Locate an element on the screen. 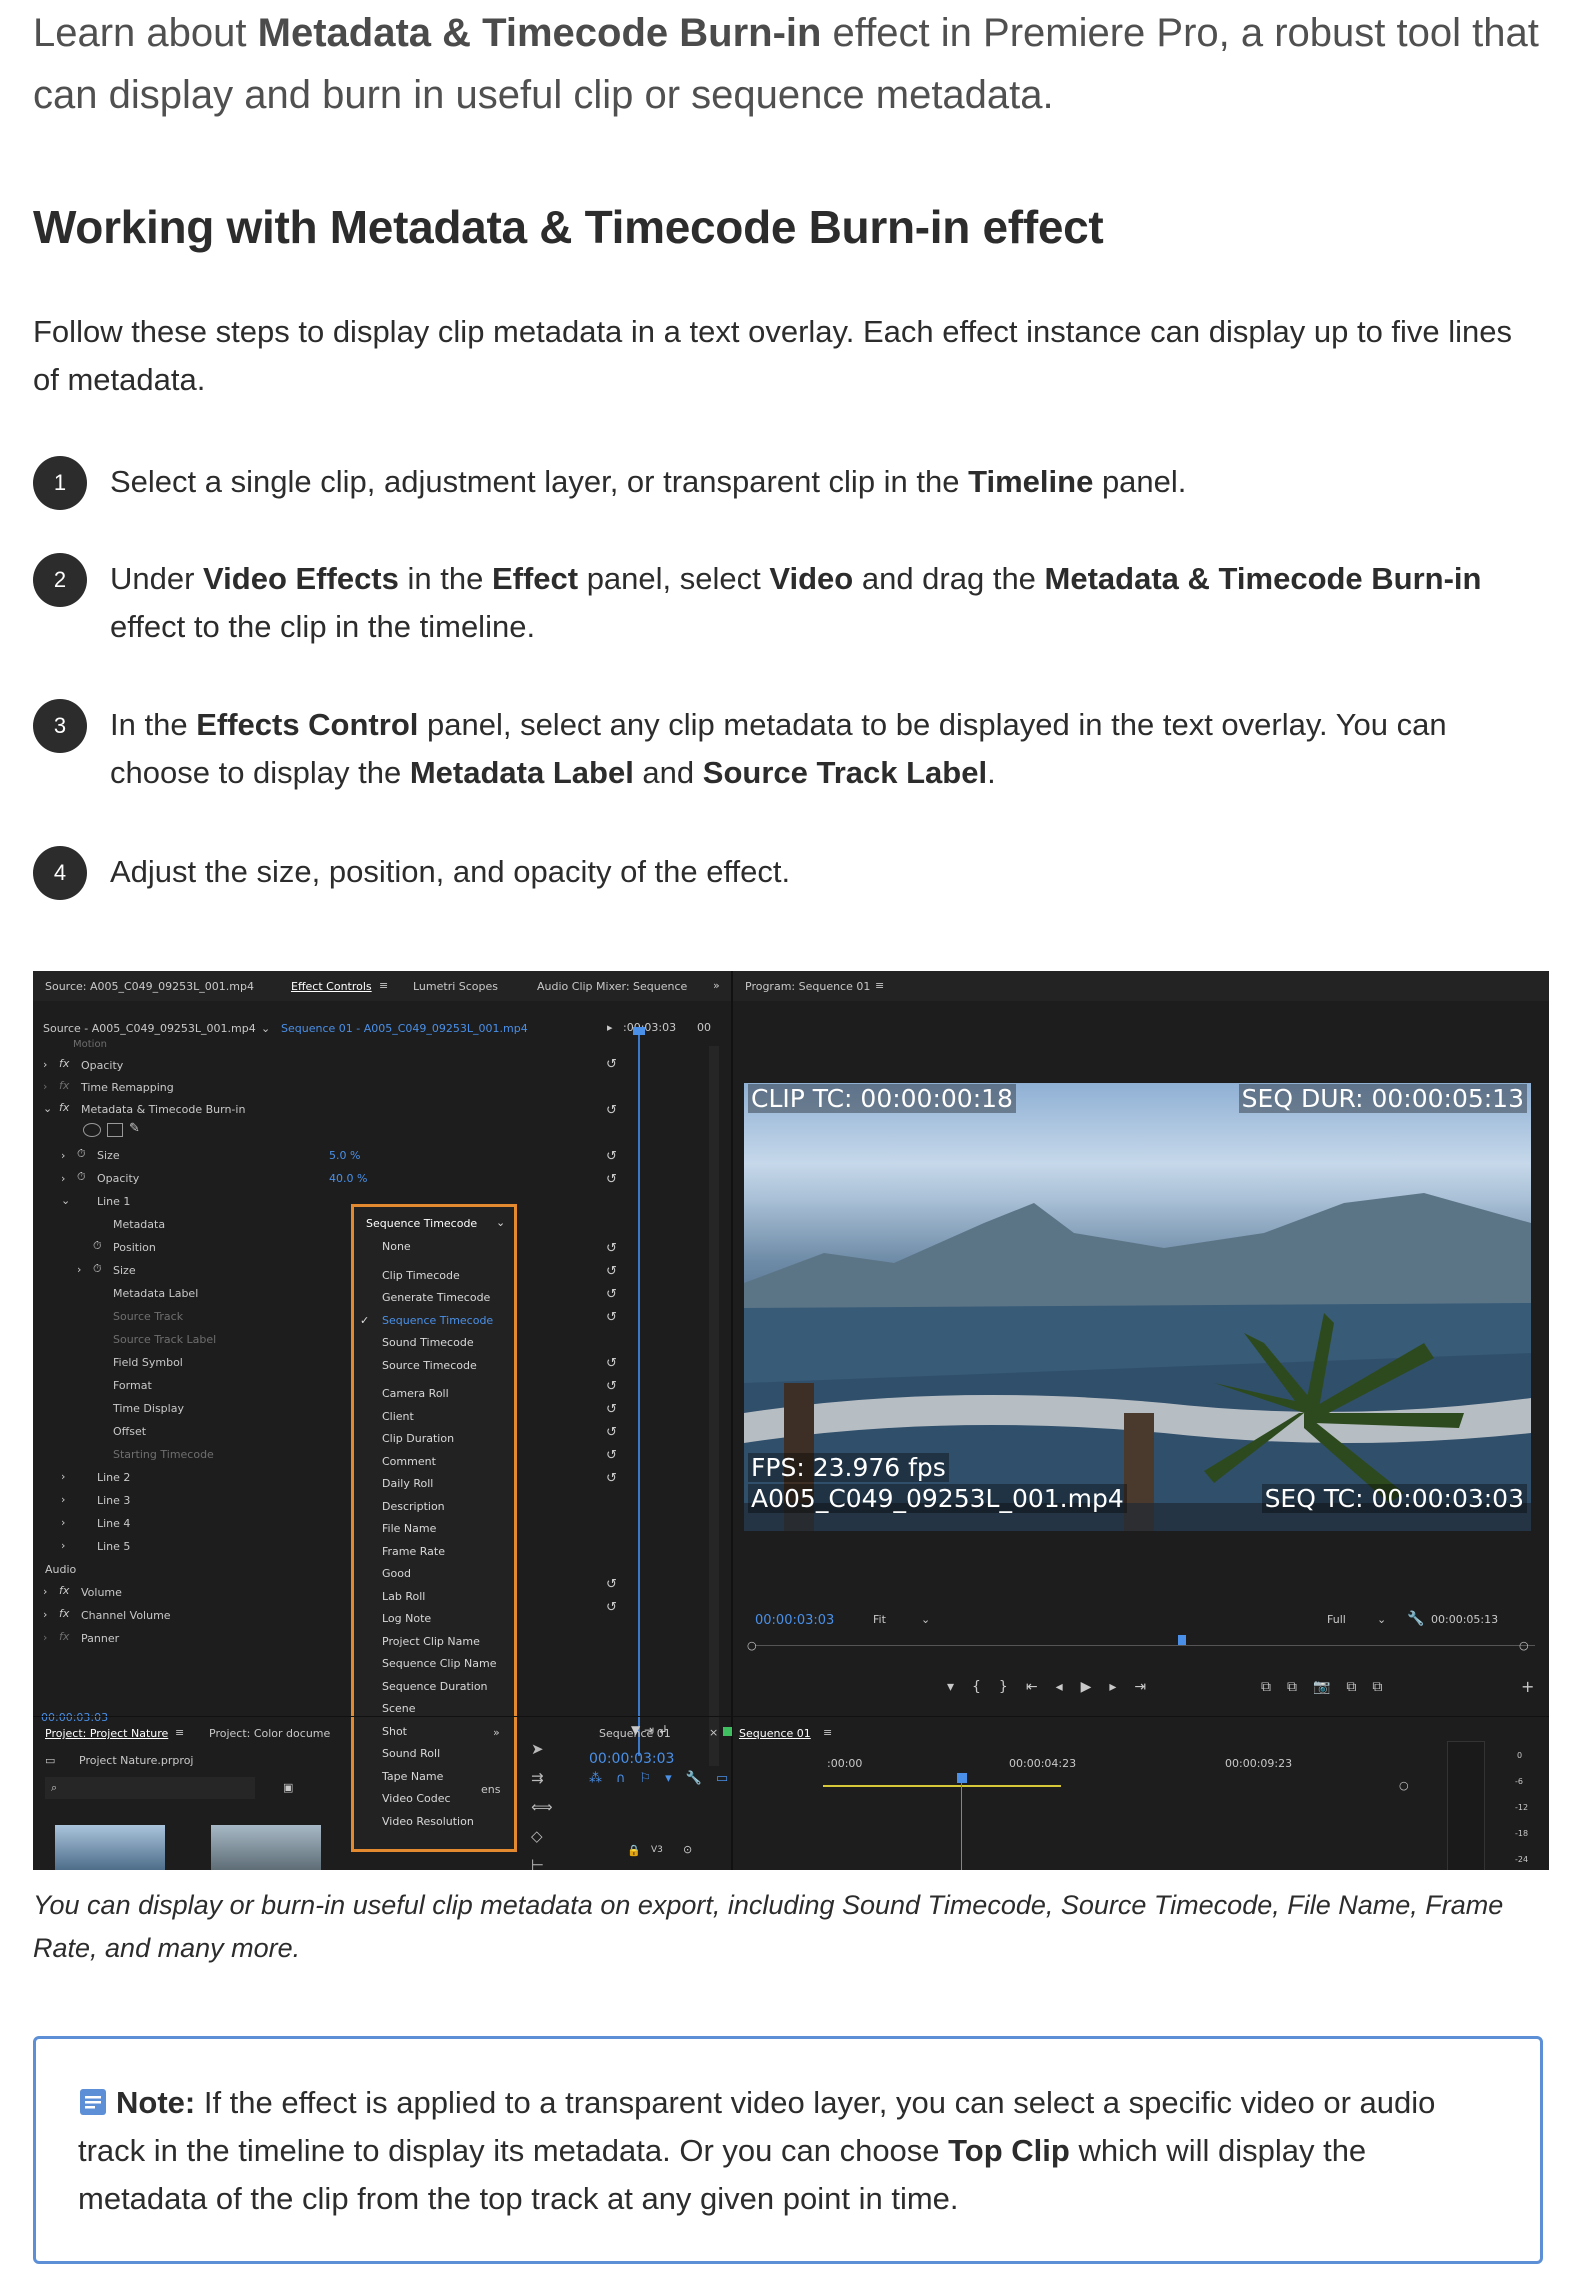  timeline-tools: ⁂∩⚐▾🔧▭ is located at coordinates (665, 1778).